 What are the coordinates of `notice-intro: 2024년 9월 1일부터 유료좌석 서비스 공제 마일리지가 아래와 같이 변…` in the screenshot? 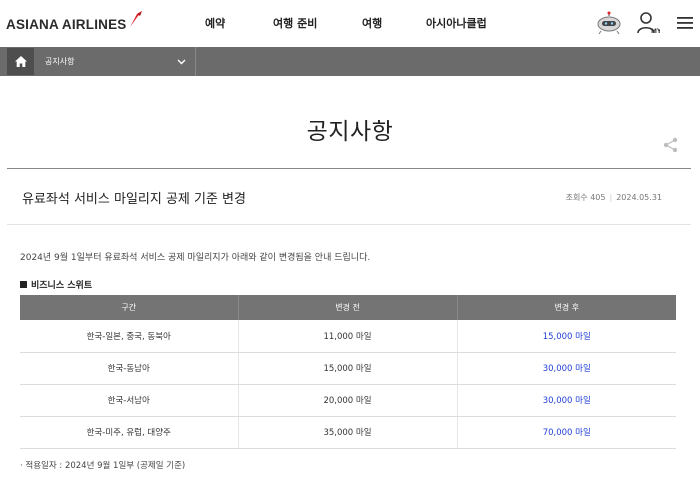 It's located at (195, 258).